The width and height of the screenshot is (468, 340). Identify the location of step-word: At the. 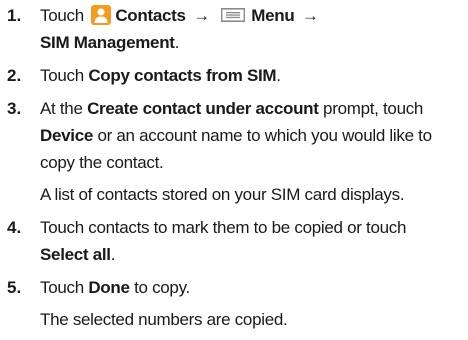
(61, 108).